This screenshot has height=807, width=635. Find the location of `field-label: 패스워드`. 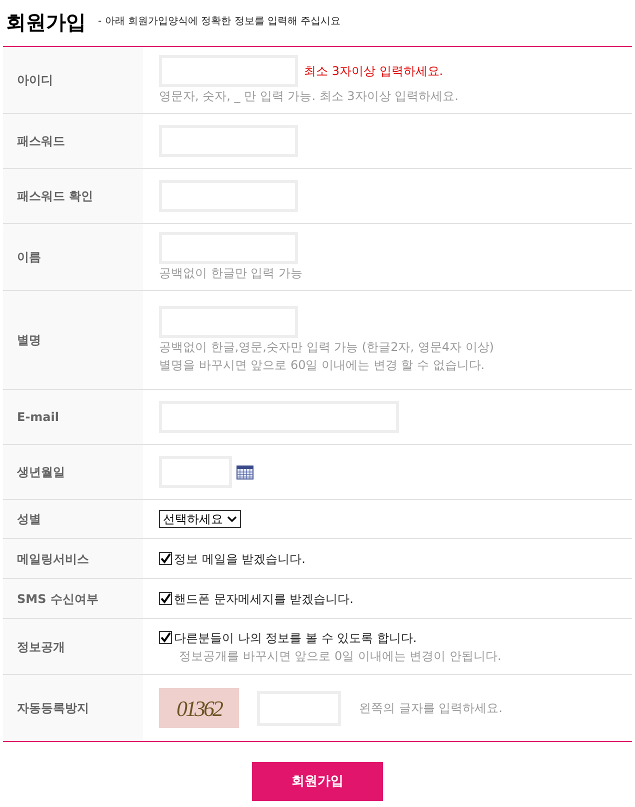

field-label: 패스워드 is located at coordinates (41, 141).